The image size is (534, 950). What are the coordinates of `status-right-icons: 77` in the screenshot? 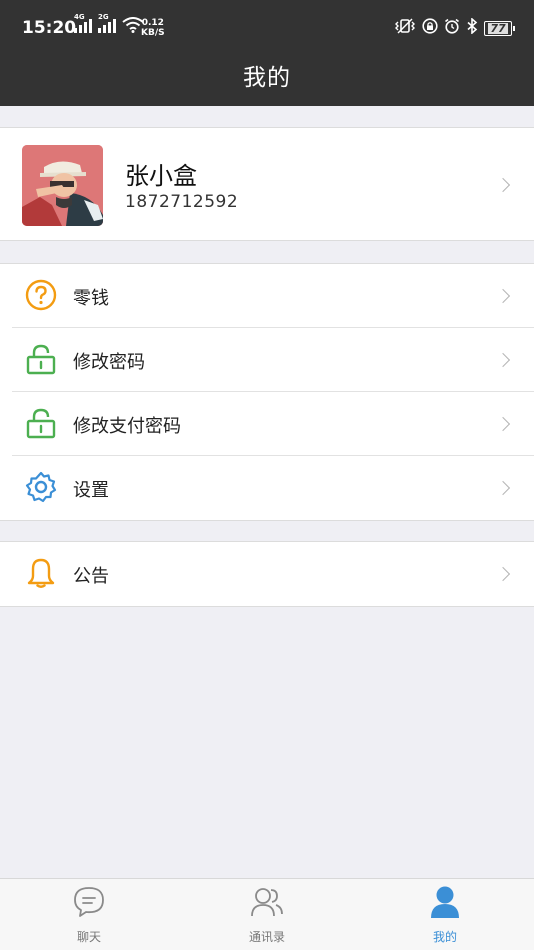 It's located at (454, 27).